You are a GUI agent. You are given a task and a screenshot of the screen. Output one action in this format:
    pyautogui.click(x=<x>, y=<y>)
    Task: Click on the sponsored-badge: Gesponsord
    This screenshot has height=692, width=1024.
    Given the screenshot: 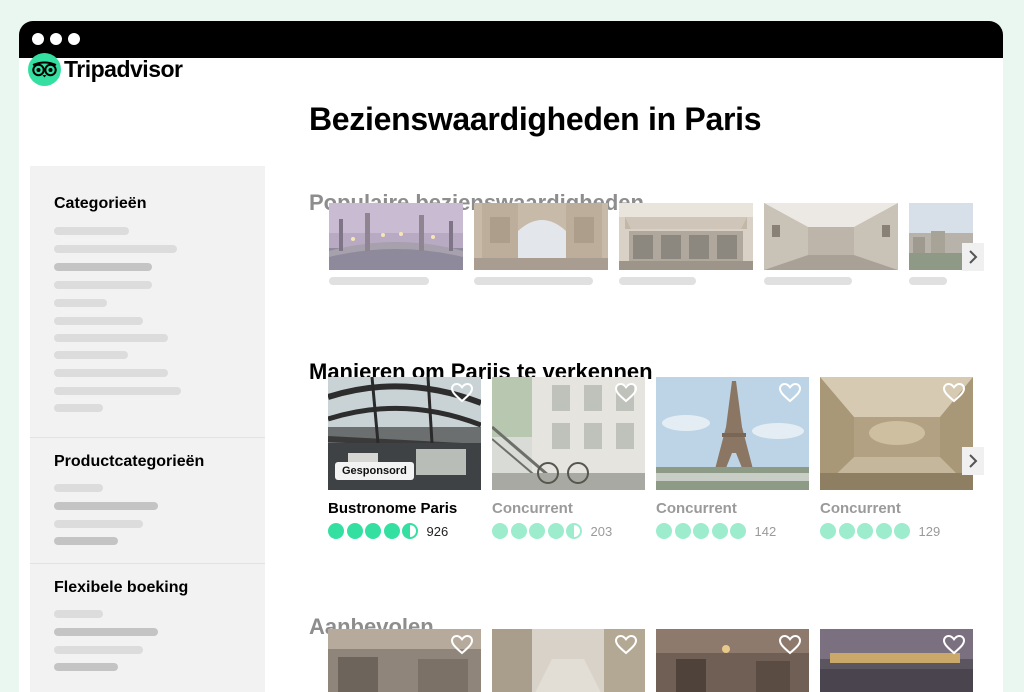 What is the action you would take?
    pyautogui.click(x=374, y=471)
    